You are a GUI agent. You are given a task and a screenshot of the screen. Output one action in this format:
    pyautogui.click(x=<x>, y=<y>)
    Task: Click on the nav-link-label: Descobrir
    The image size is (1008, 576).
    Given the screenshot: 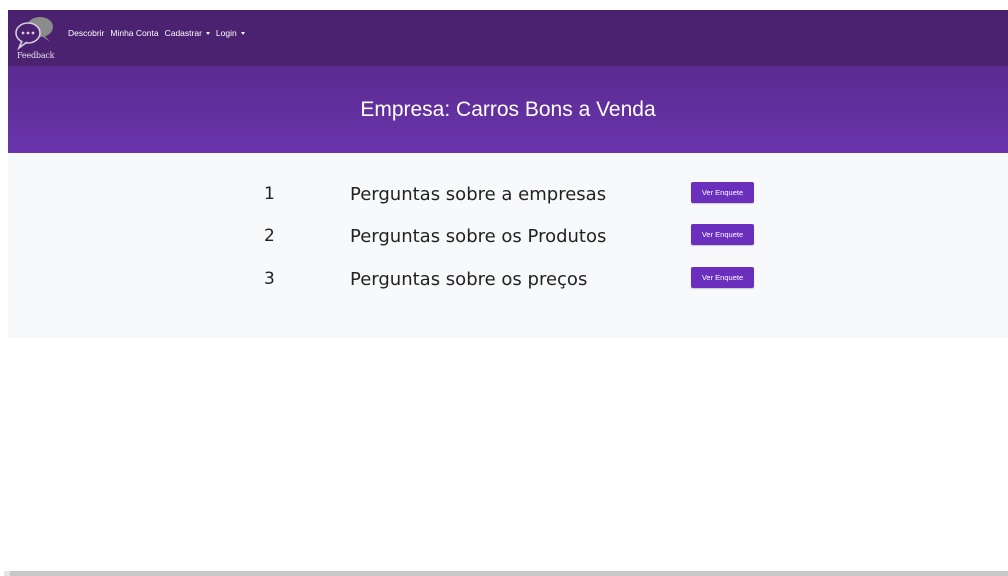 What is the action you would take?
    pyautogui.click(x=86, y=33)
    